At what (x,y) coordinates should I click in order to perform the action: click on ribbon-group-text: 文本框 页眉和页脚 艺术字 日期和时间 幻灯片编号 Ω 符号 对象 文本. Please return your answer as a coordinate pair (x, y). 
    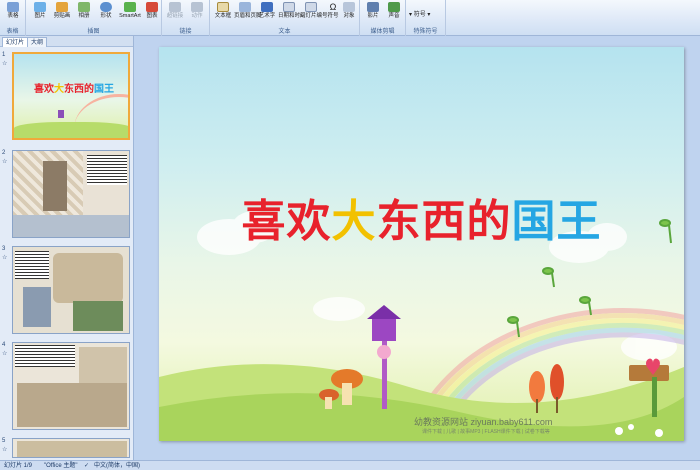
    Looking at the image, I should click on (285, 18).